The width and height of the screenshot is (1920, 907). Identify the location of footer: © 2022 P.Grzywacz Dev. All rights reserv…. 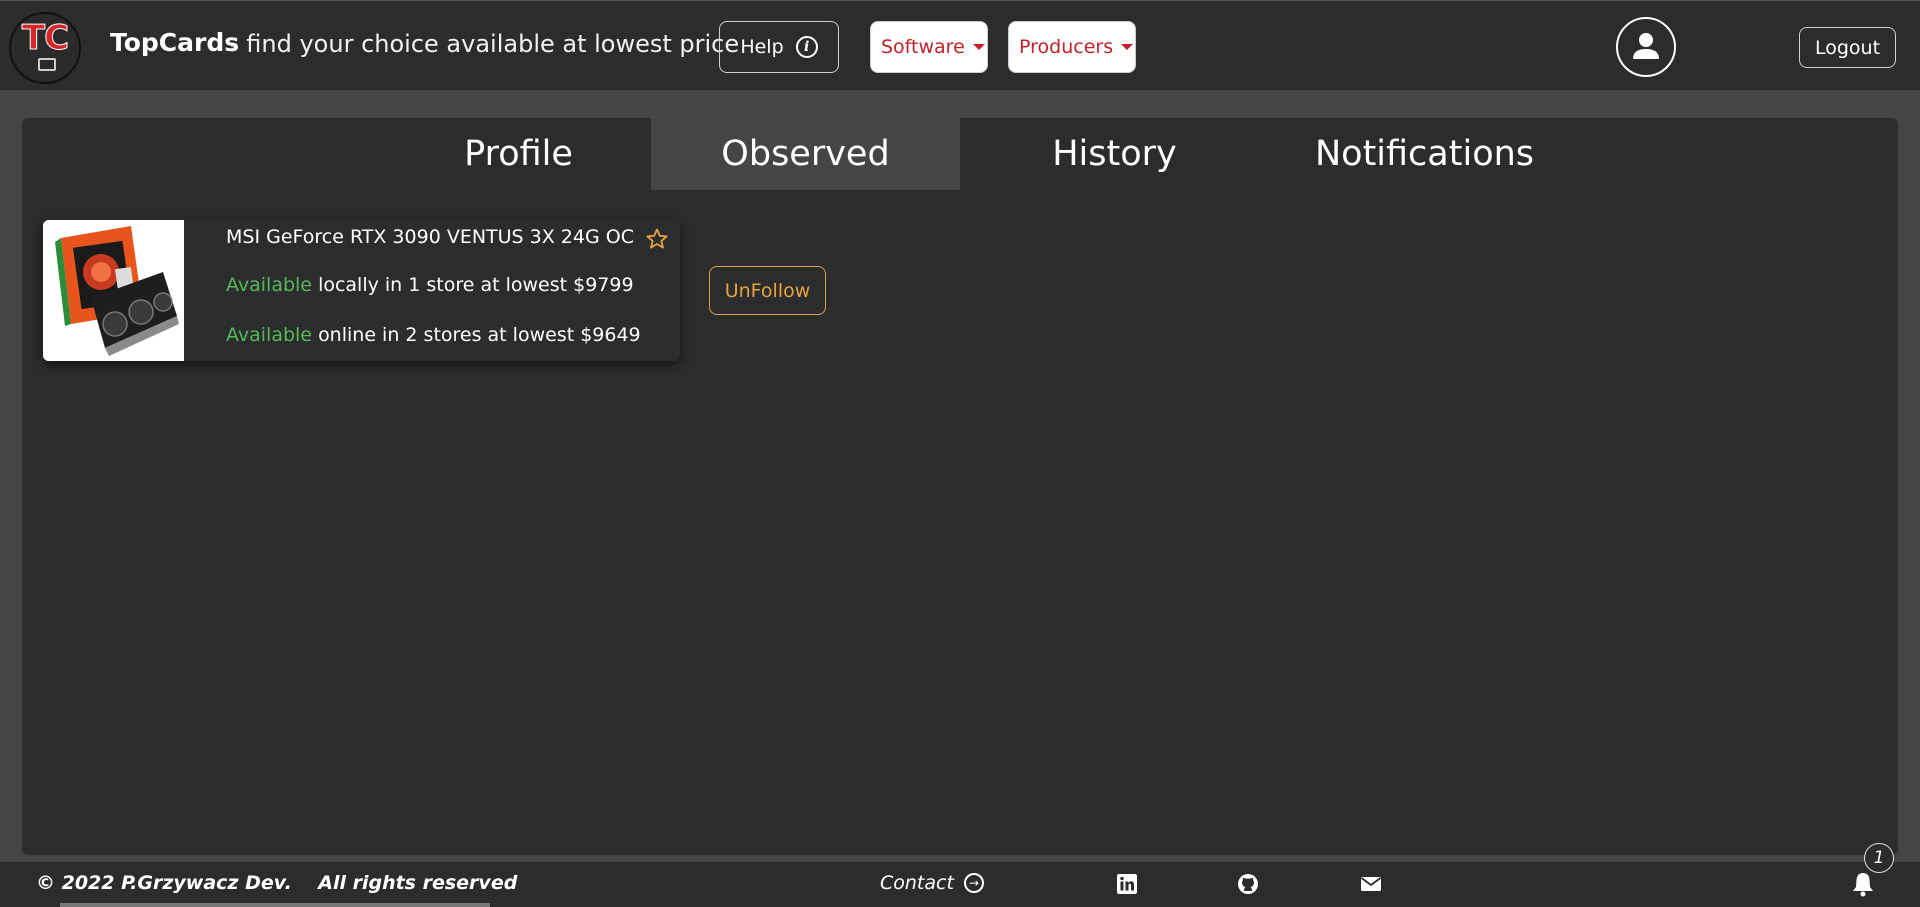
(960, 884).